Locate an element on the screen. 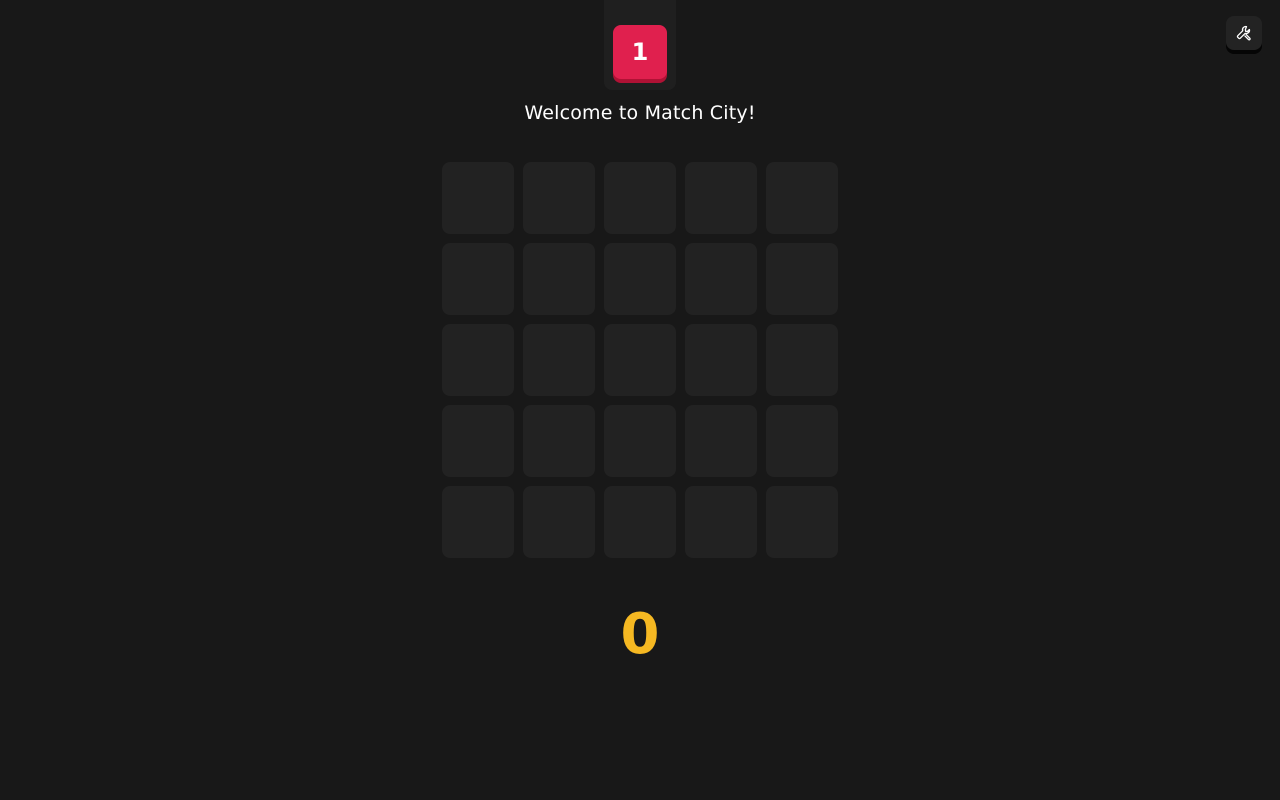 This screenshot has width=1280, height=800. wrench-icon is located at coordinates (1243, 33).